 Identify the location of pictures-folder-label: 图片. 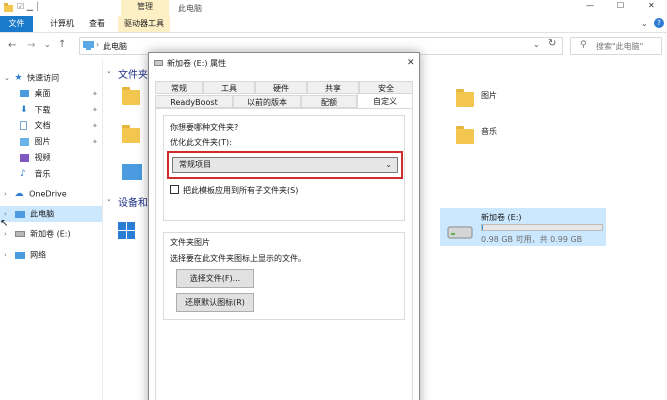
(489, 95).